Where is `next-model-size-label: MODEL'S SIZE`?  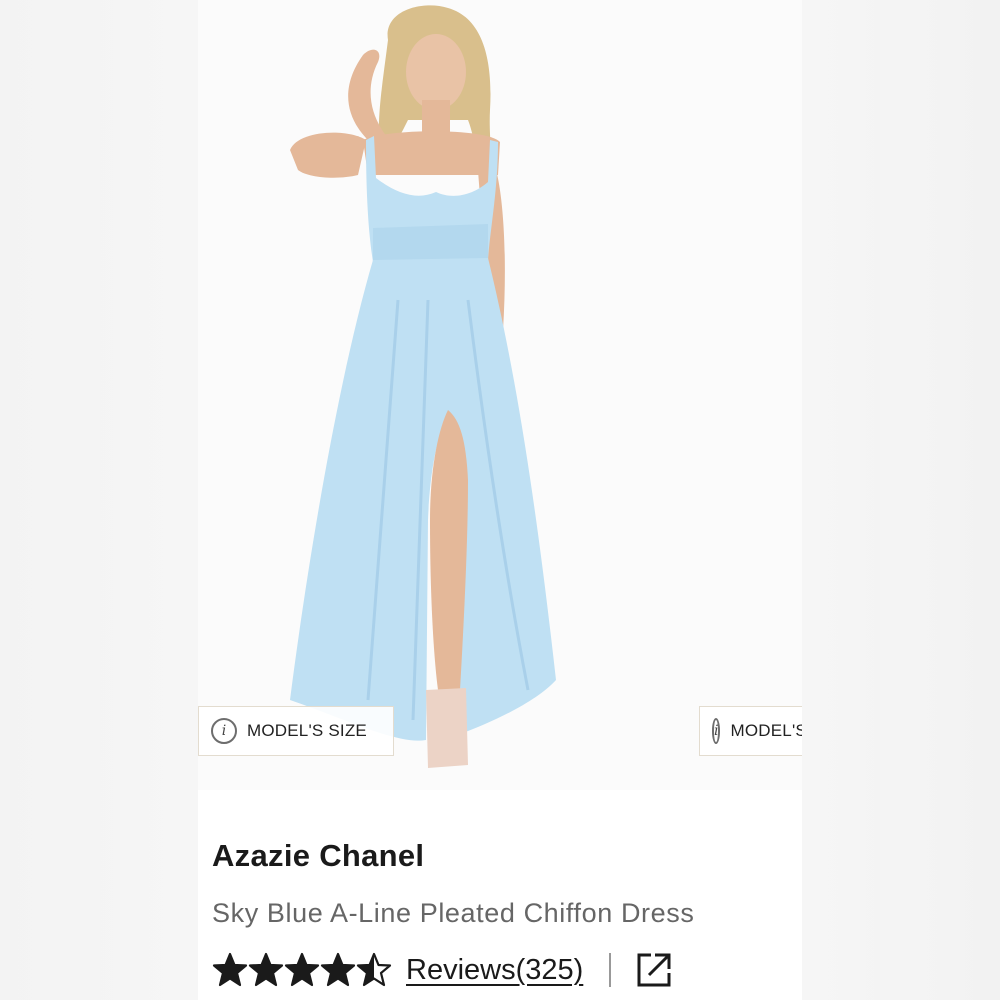
next-model-size-label: MODEL'S SIZE is located at coordinates (766, 730).